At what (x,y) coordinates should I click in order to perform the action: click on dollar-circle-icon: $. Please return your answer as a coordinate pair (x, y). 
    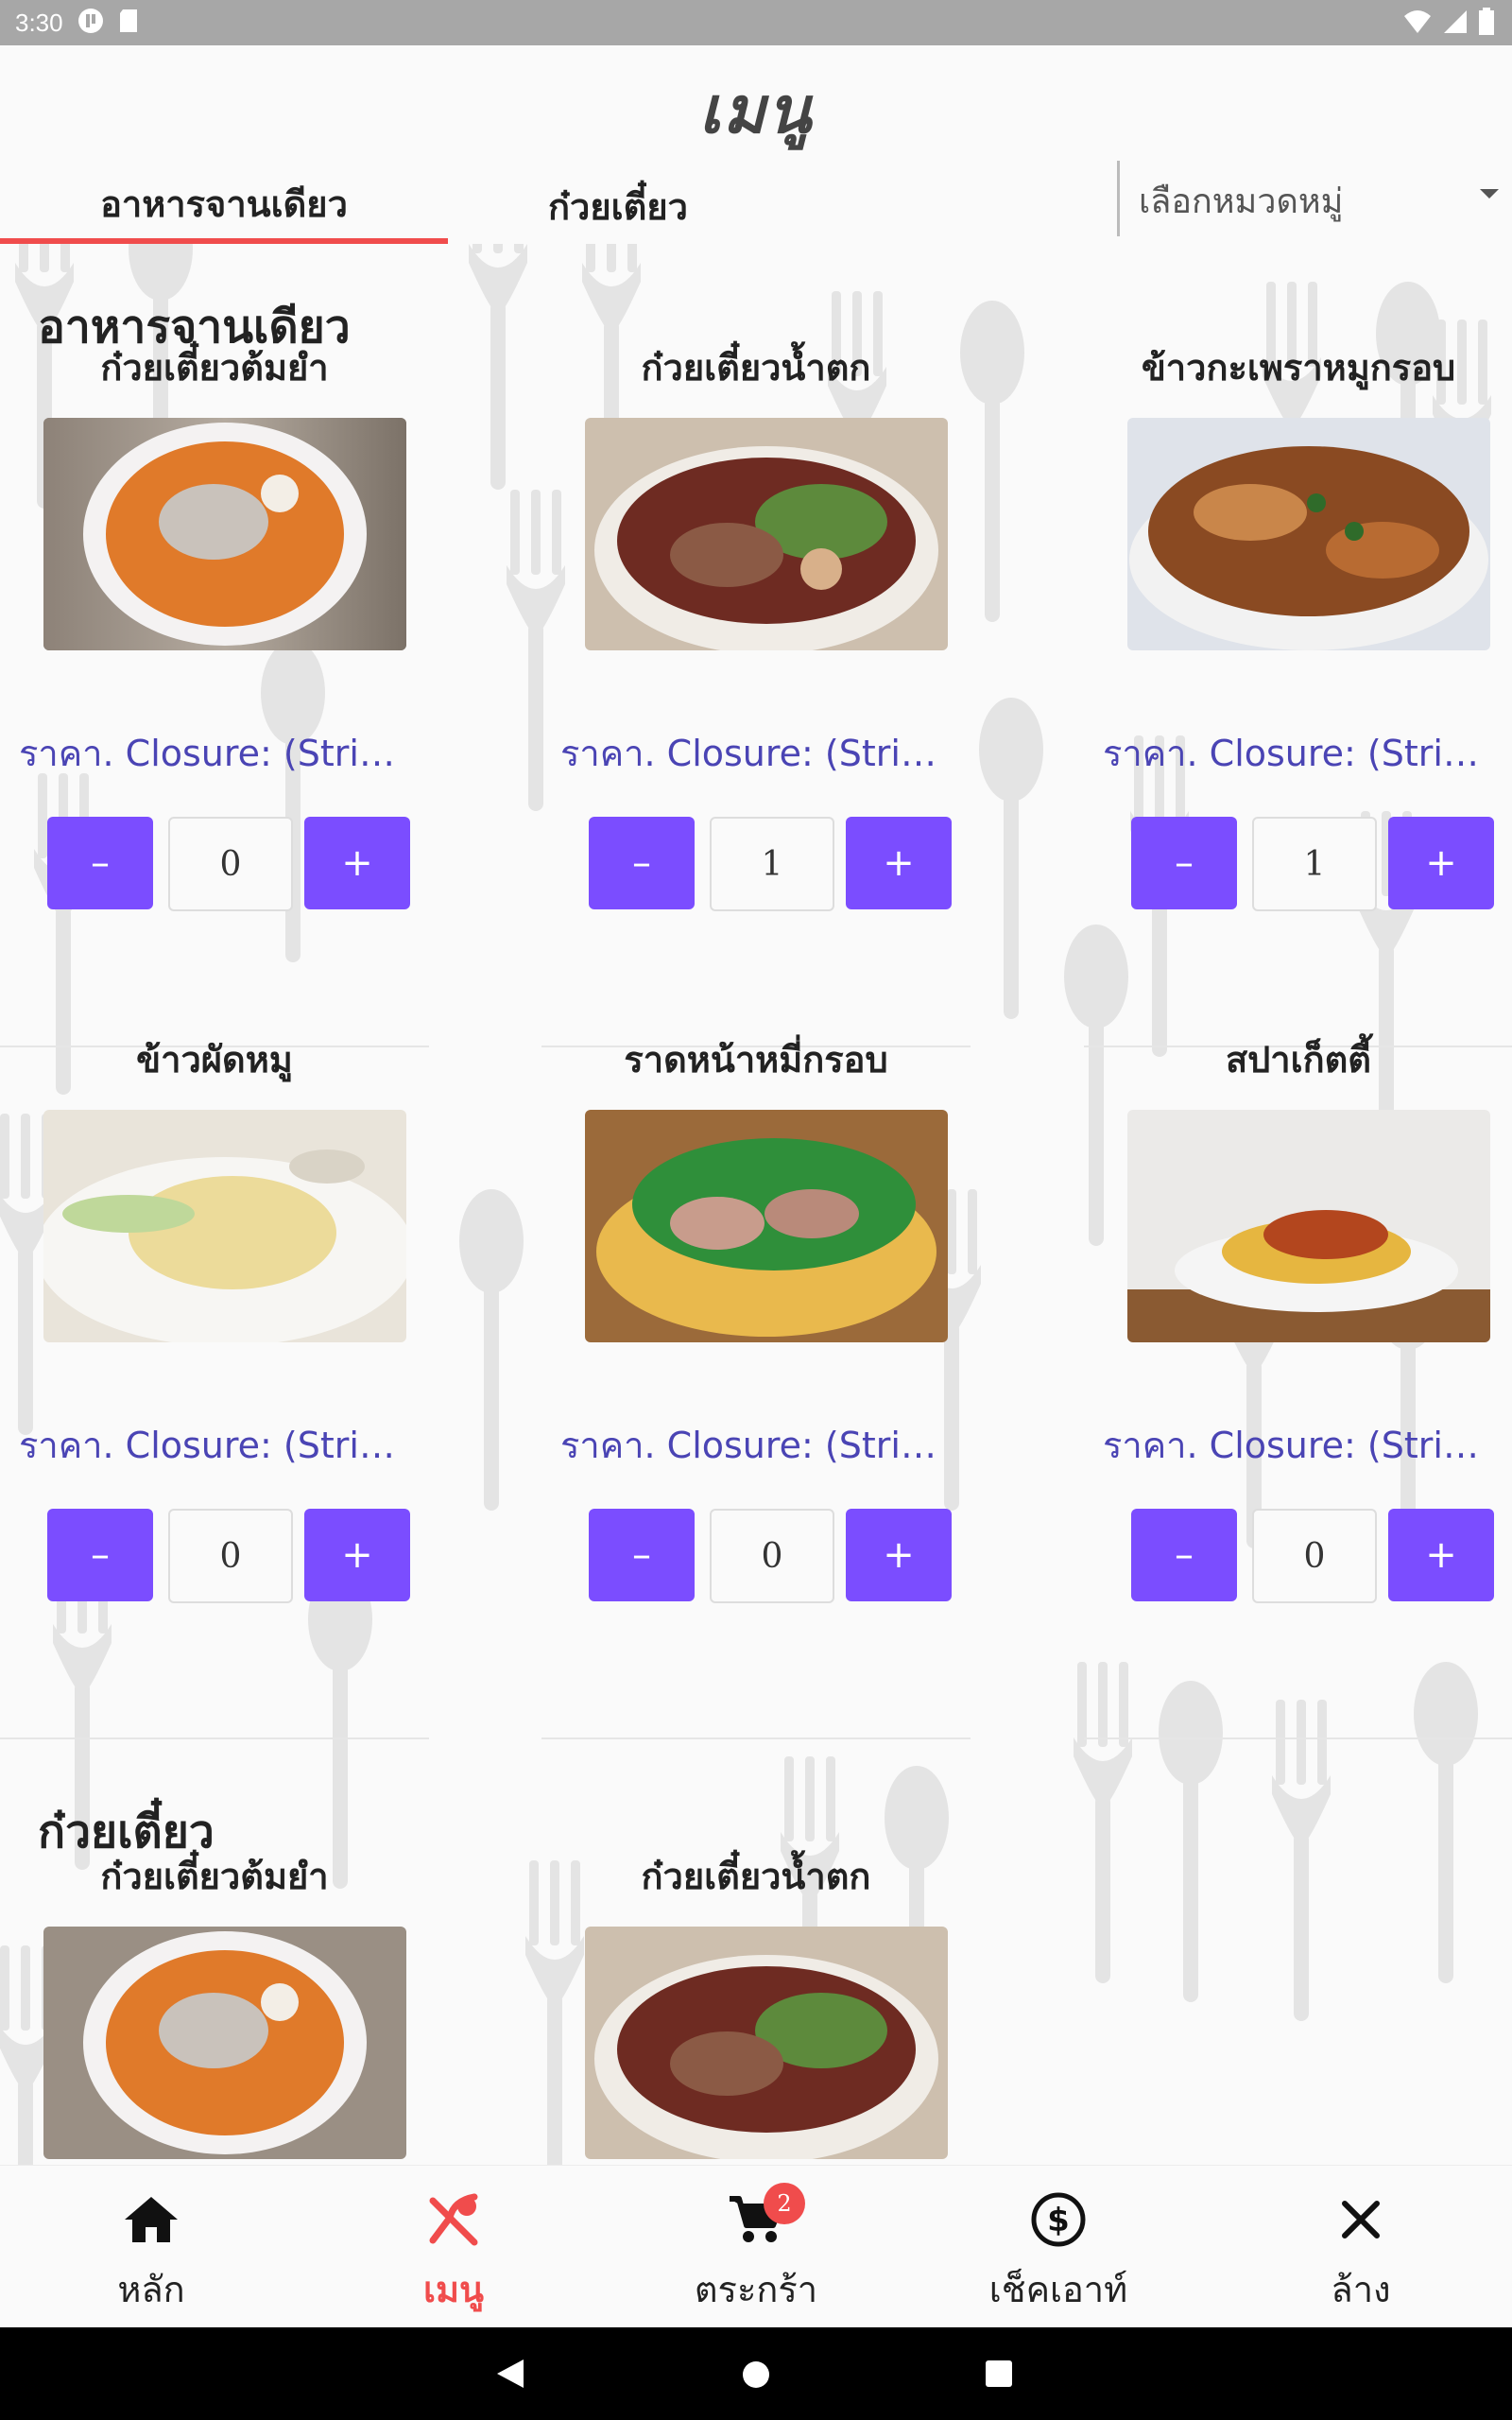
    Looking at the image, I should click on (1058, 2220).